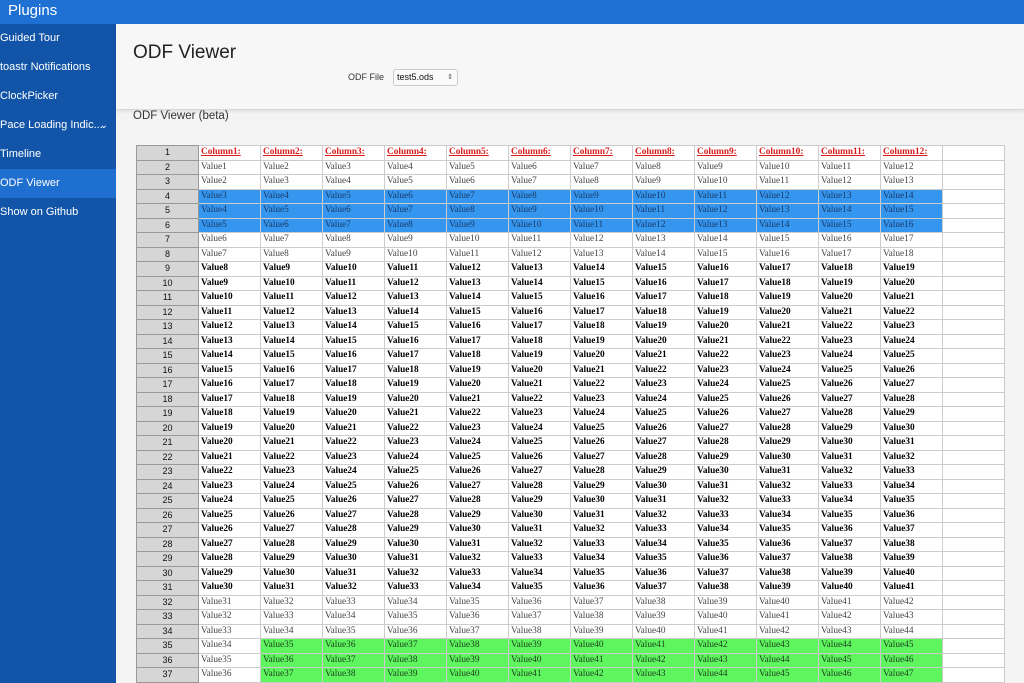  Describe the element at coordinates (291, 167) in the screenshot. I see `table-cell: Value2` at that location.